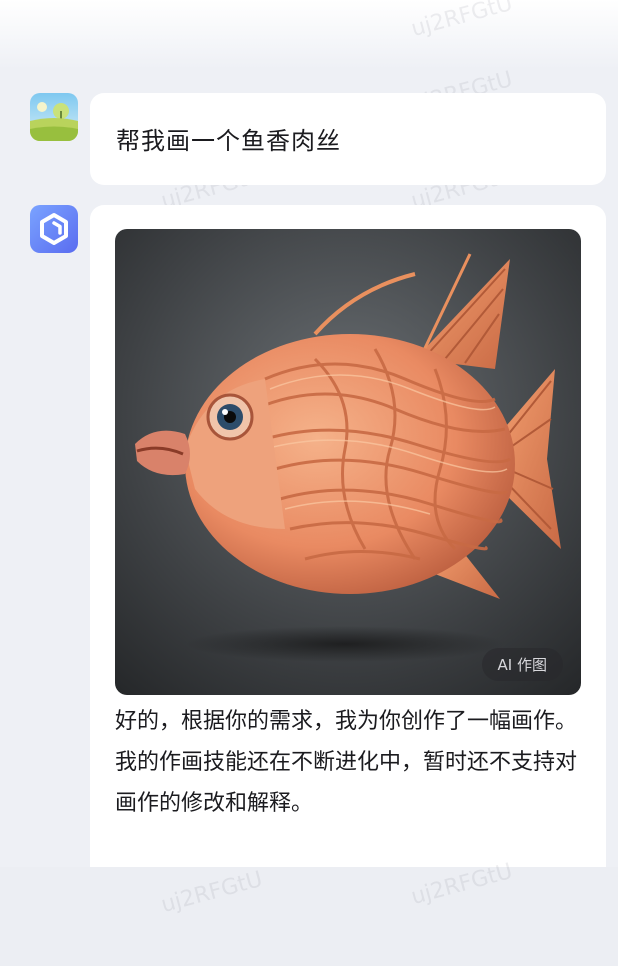 This screenshot has width=618, height=966. I want to click on user-avatar, so click(54, 117).